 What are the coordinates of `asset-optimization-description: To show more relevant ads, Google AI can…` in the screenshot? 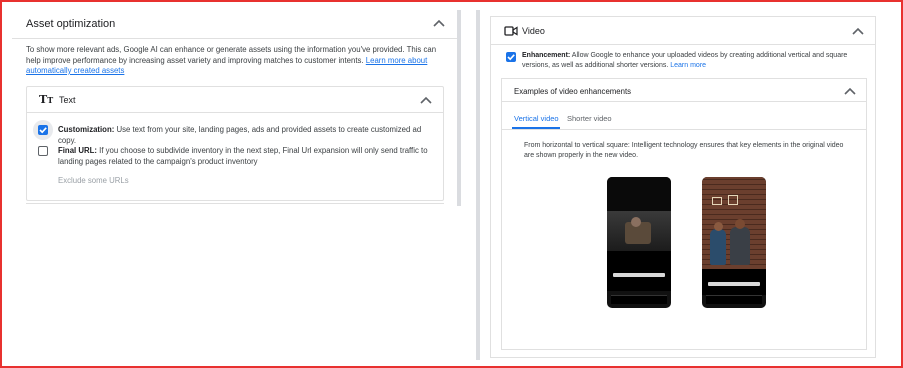 It's located at (231, 60).